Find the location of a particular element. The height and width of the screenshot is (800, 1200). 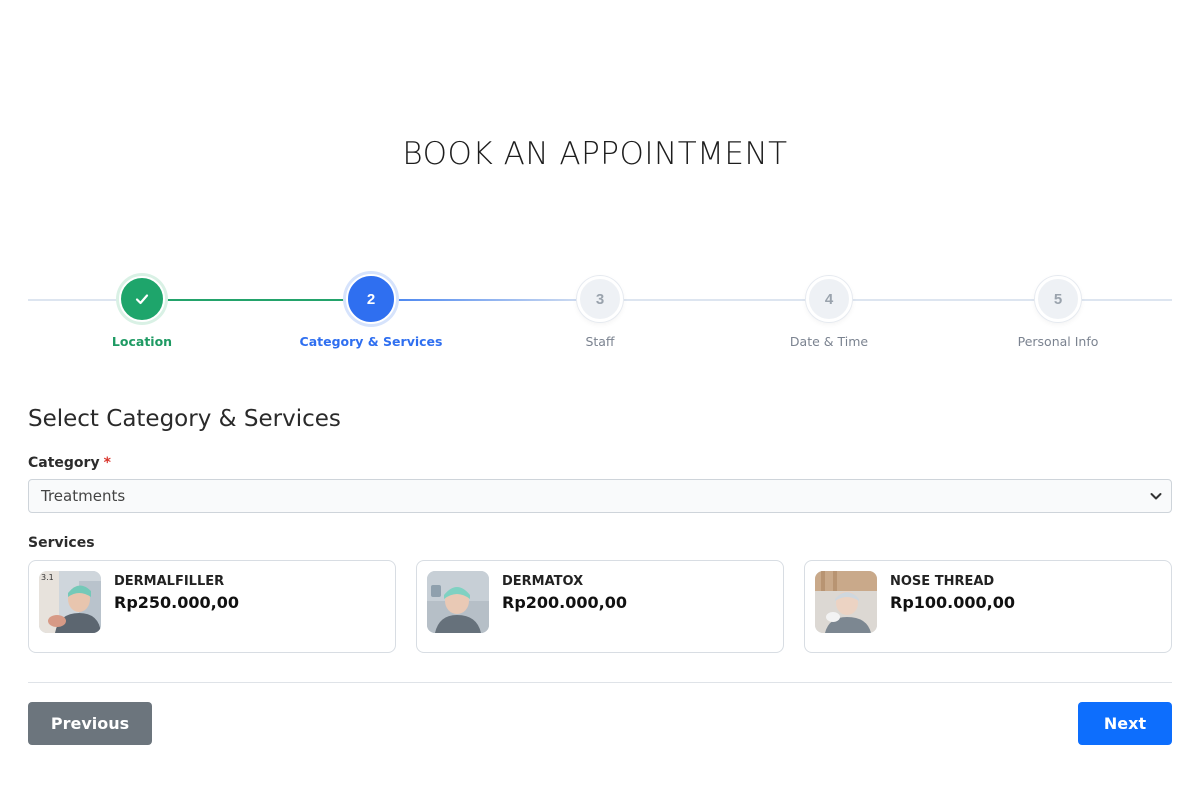

service-card-nose-thread: NOSE THREAD Rp100.000,00 is located at coordinates (988, 606).